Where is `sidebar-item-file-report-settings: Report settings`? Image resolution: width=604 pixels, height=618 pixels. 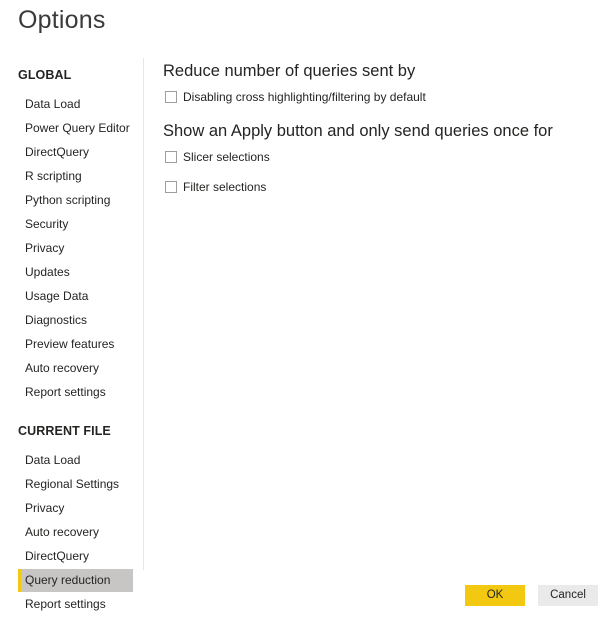
sidebar-item-file-report-settings: Report settings is located at coordinates (75, 604).